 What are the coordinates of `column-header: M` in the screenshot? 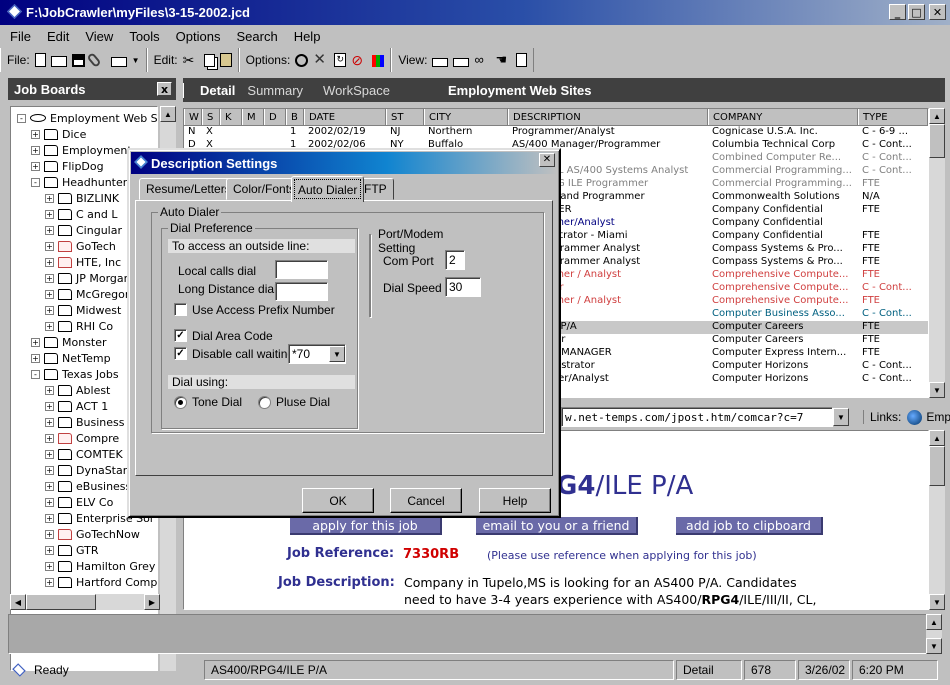 It's located at (253, 117).